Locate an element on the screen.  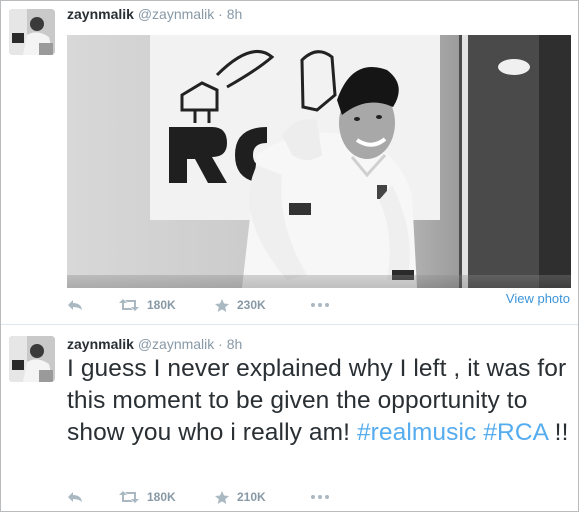
hashtag-rca: #RCA is located at coordinates (515, 432).